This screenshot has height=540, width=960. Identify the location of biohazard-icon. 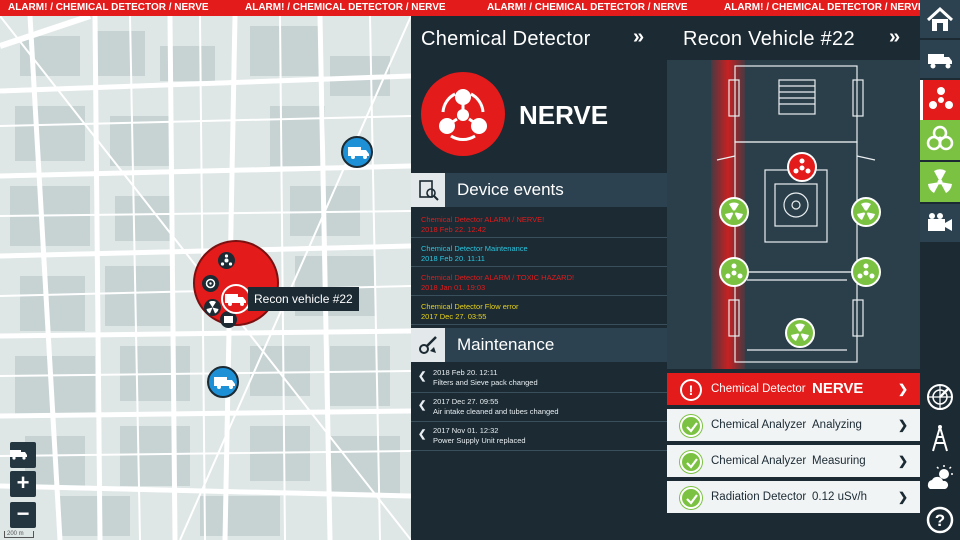
(940, 138).